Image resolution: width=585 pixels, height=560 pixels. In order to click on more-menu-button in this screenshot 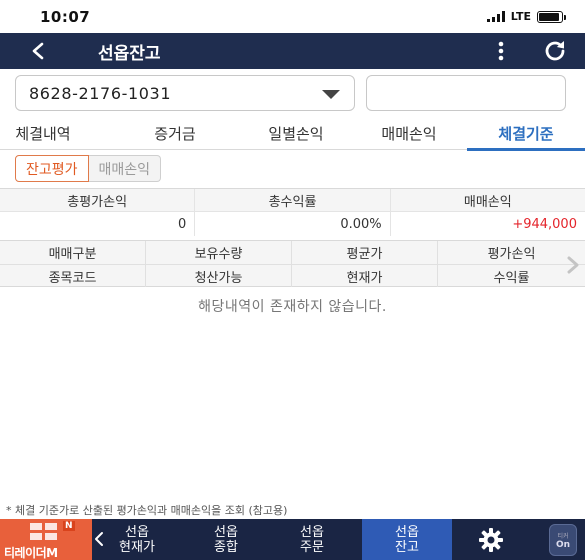, I will do `click(501, 51)`.